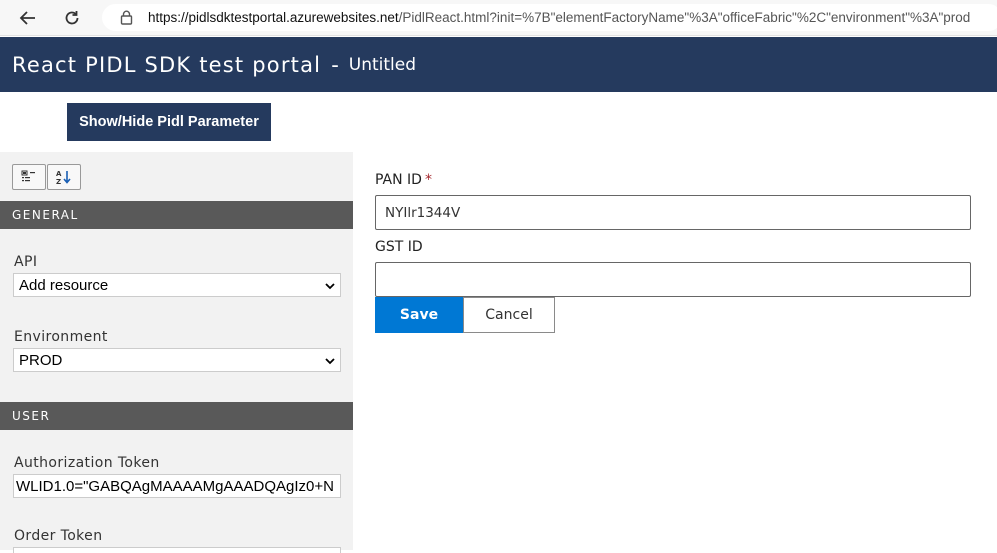 Image resolution: width=997 pixels, height=553 pixels. Describe the element at coordinates (177, 550) in the screenshot. I see `order-token-input` at that location.